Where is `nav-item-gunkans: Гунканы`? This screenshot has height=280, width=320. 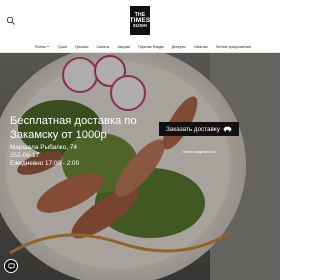 nav-item-gunkans: Гунканы is located at coordinates (82, 47).